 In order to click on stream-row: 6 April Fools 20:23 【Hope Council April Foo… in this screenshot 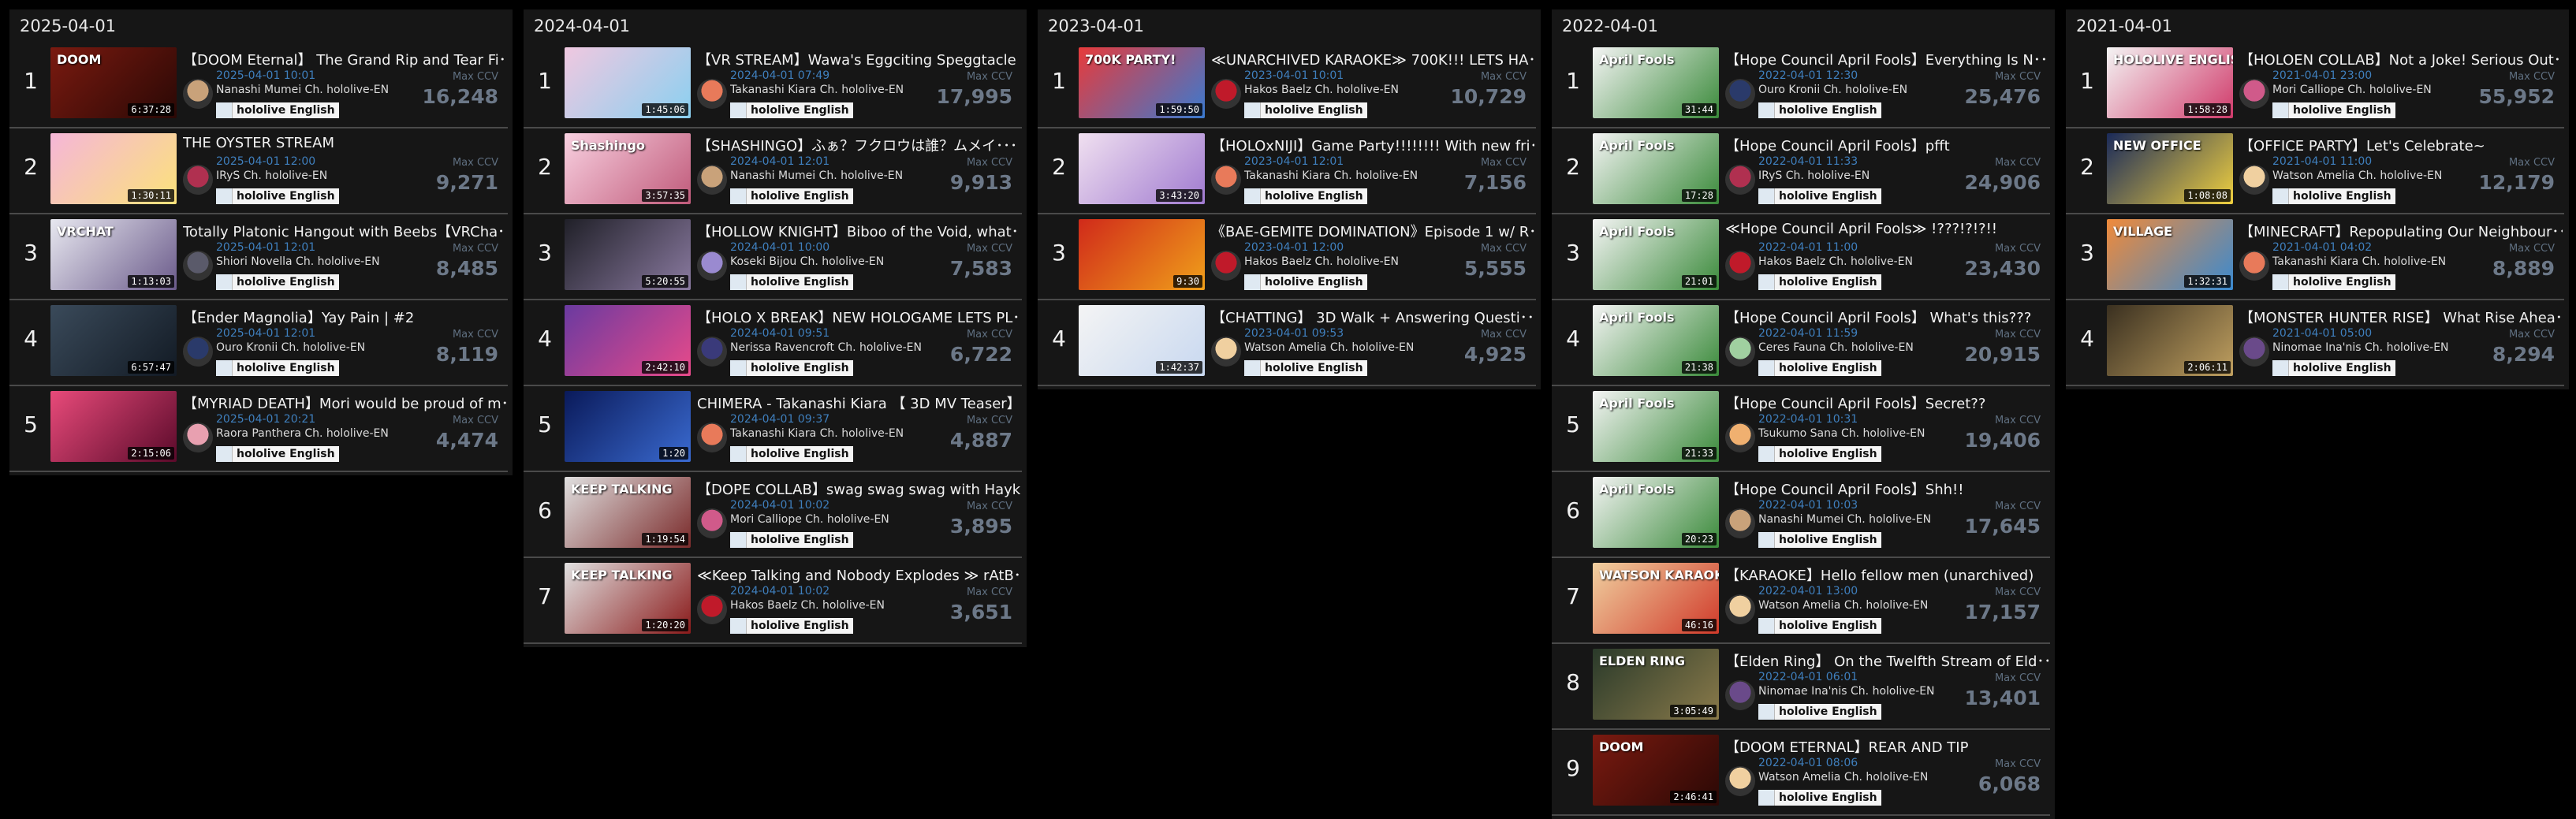, I will do `click(1801, 515)`.